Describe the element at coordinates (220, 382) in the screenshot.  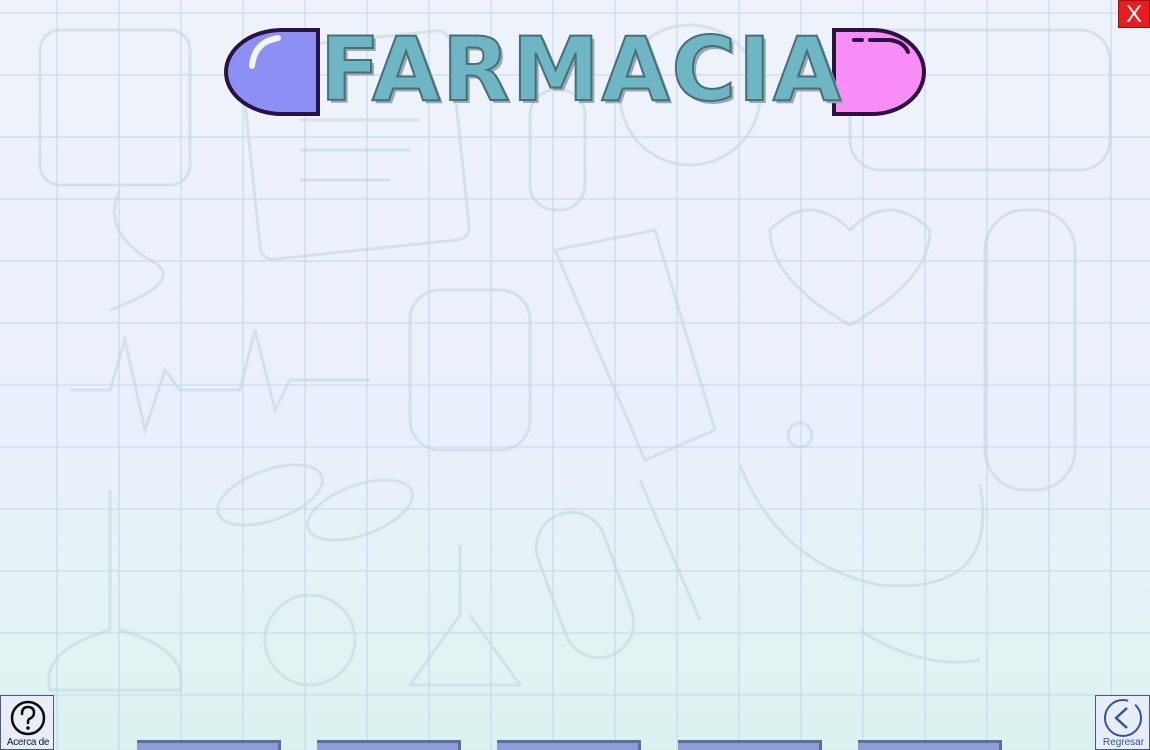
I see `heartbeat-line-doodle` at that location.